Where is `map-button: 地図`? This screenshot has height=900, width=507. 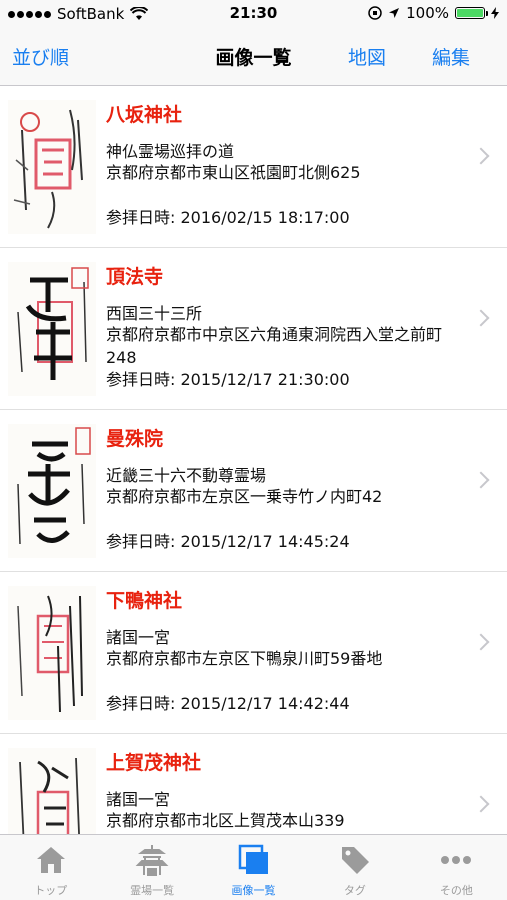 map-button: 地図 is located at coordinates (367, 56).